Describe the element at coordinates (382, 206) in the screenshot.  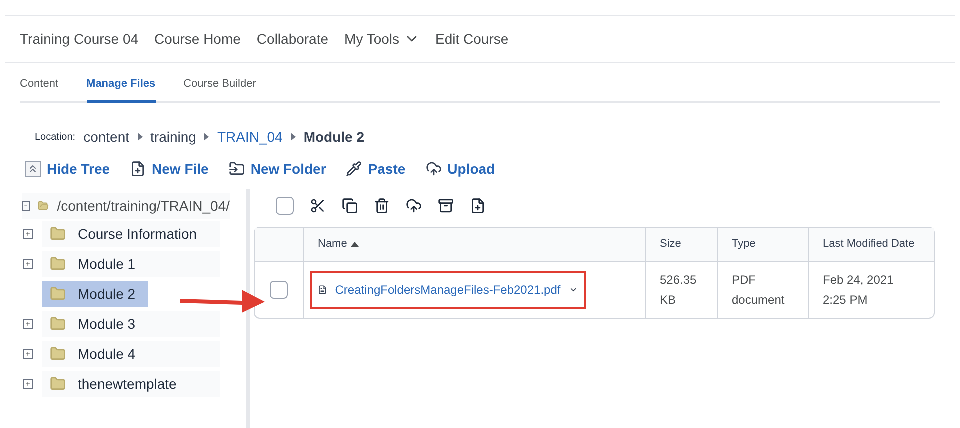
I see `delete-icon` at that location.